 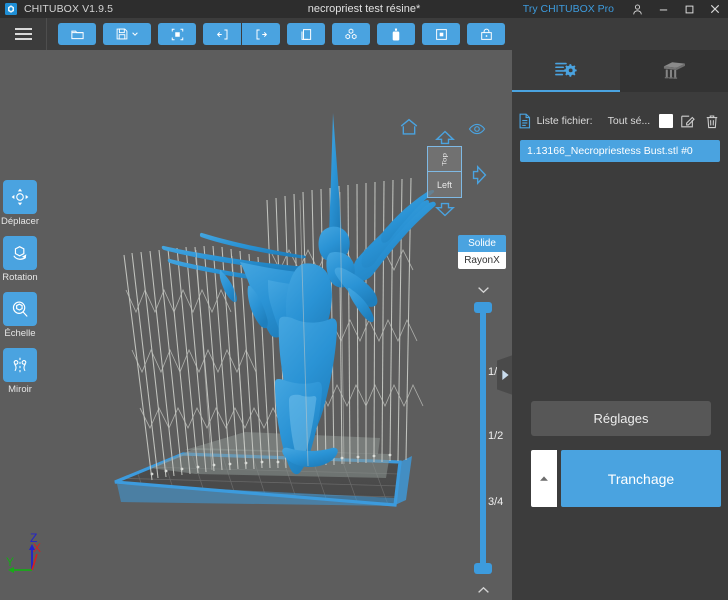 I want to click on view-cube-front-face: Left, so click(x=444, y=184).